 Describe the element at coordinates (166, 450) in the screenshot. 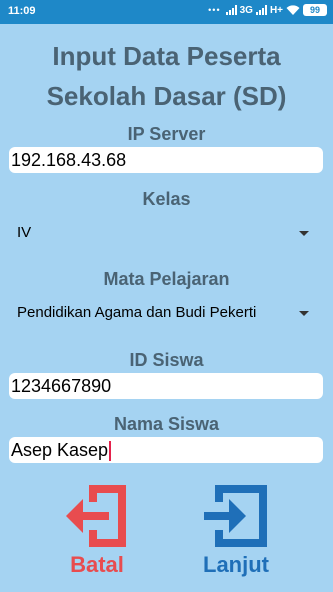

I see `nama-siswa-input: Asep Kasep` at that location.